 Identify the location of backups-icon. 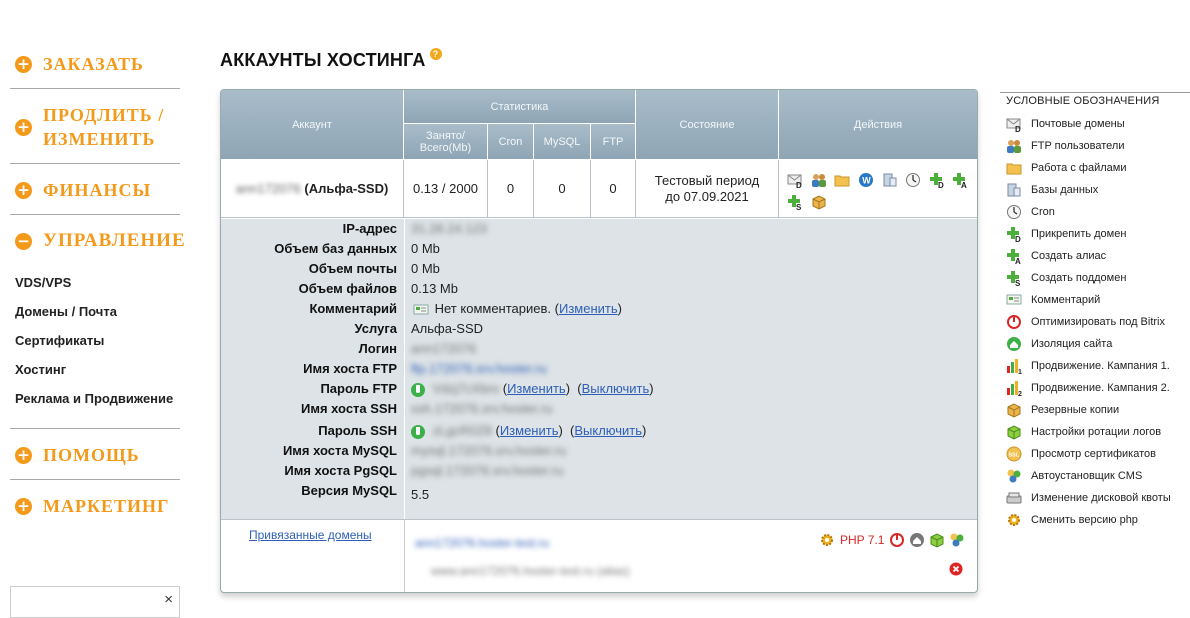
(819, 202).